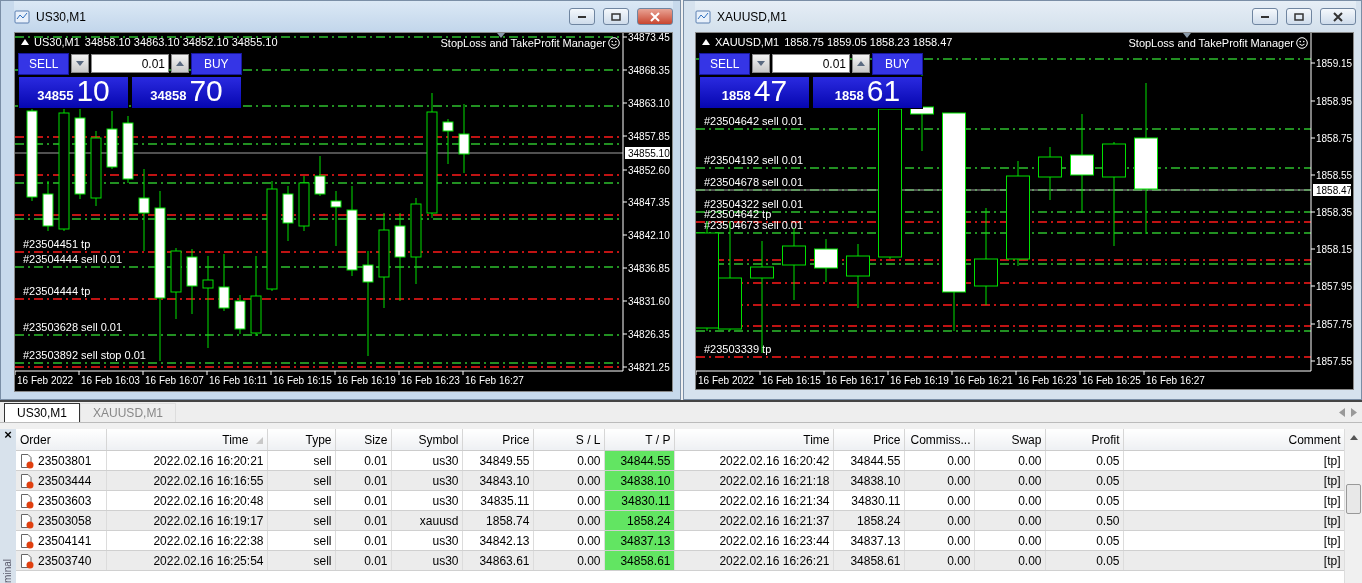 The image size is (1362, 583). What do you see at coordinates (130, 63) in the screenshot?
I see `lot-field: 0.01` at bounding box center [130, 63].